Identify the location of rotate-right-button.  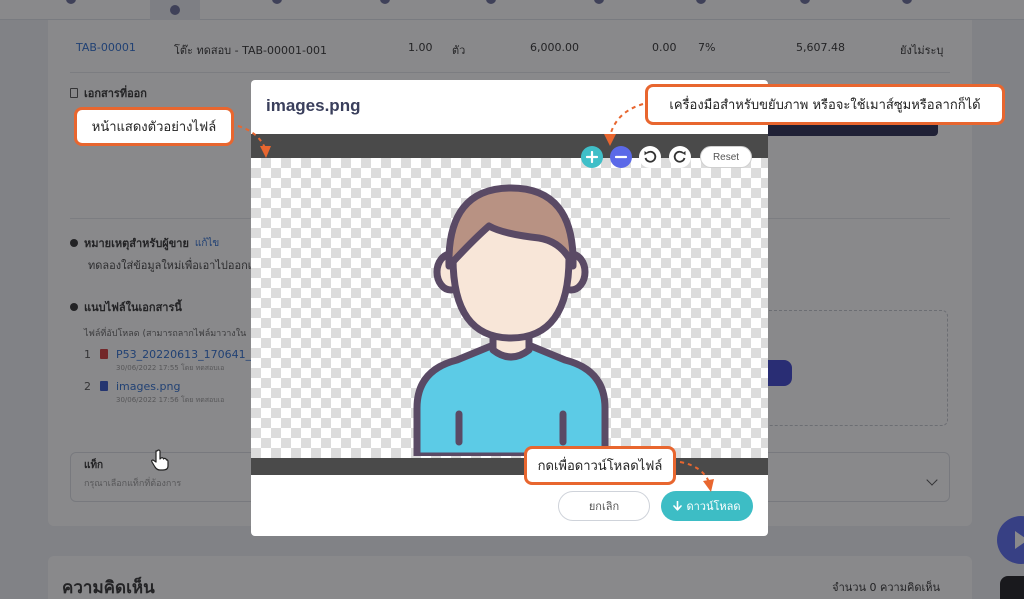
(680, 157).